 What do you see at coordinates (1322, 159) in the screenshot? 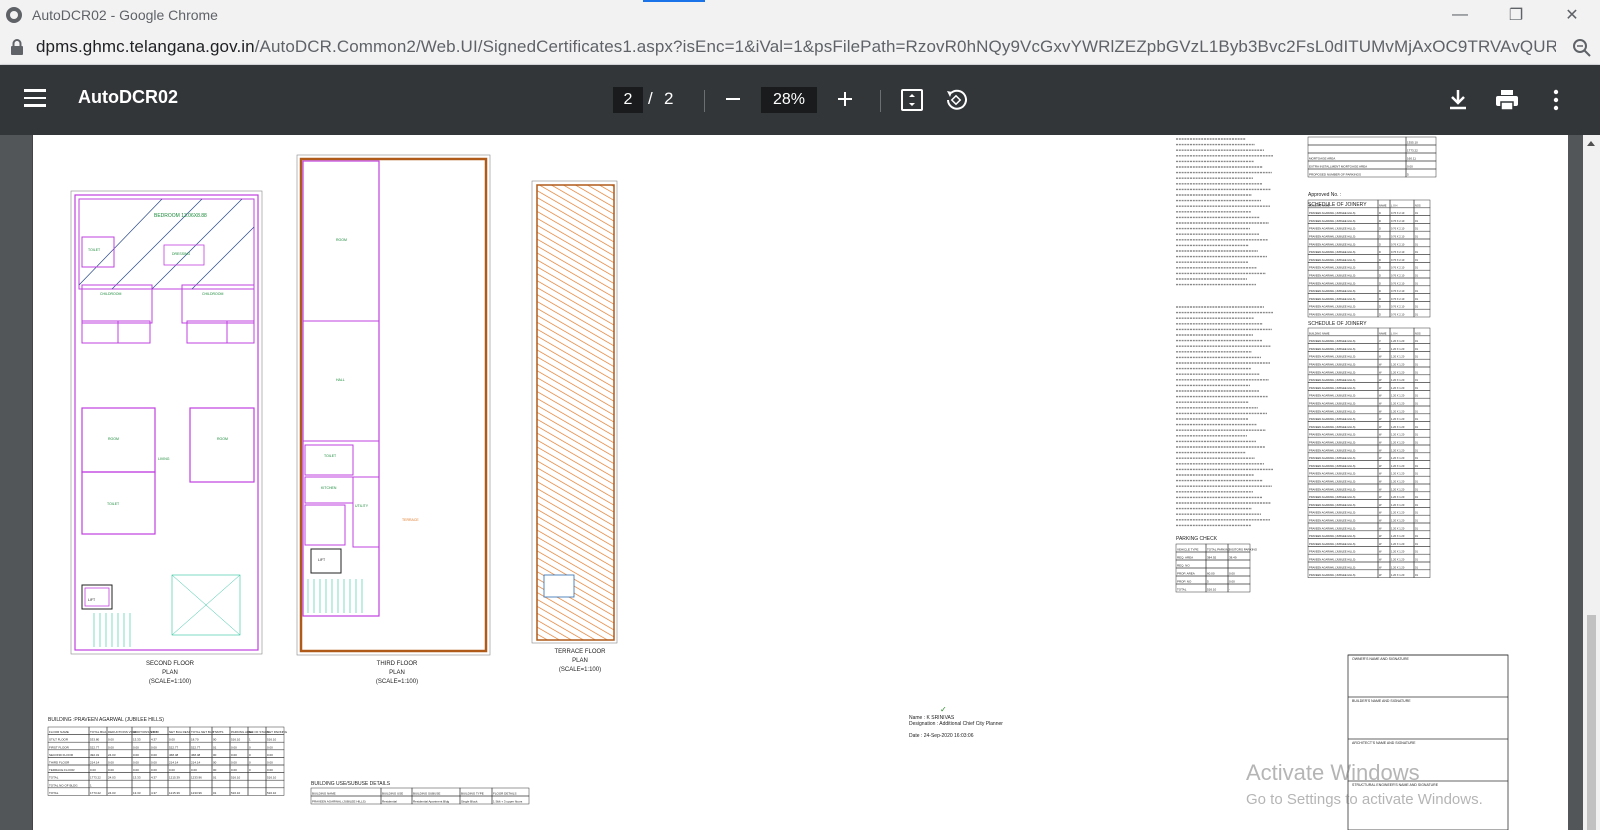
I see `summary-table-cell: MORTGAGE AREA` at bounding box center [1322, 159].